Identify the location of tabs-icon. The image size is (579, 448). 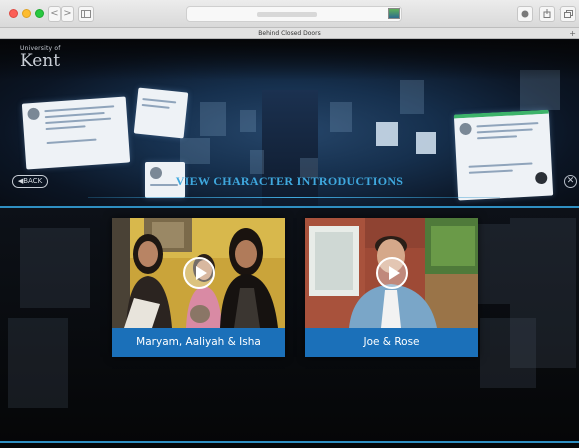
(568, 14).